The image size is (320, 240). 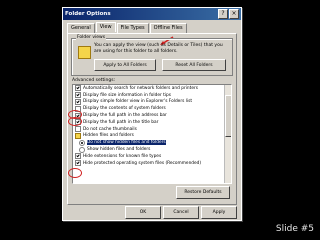 I want to click on close-icon: ×, so click(x=234, y=14).